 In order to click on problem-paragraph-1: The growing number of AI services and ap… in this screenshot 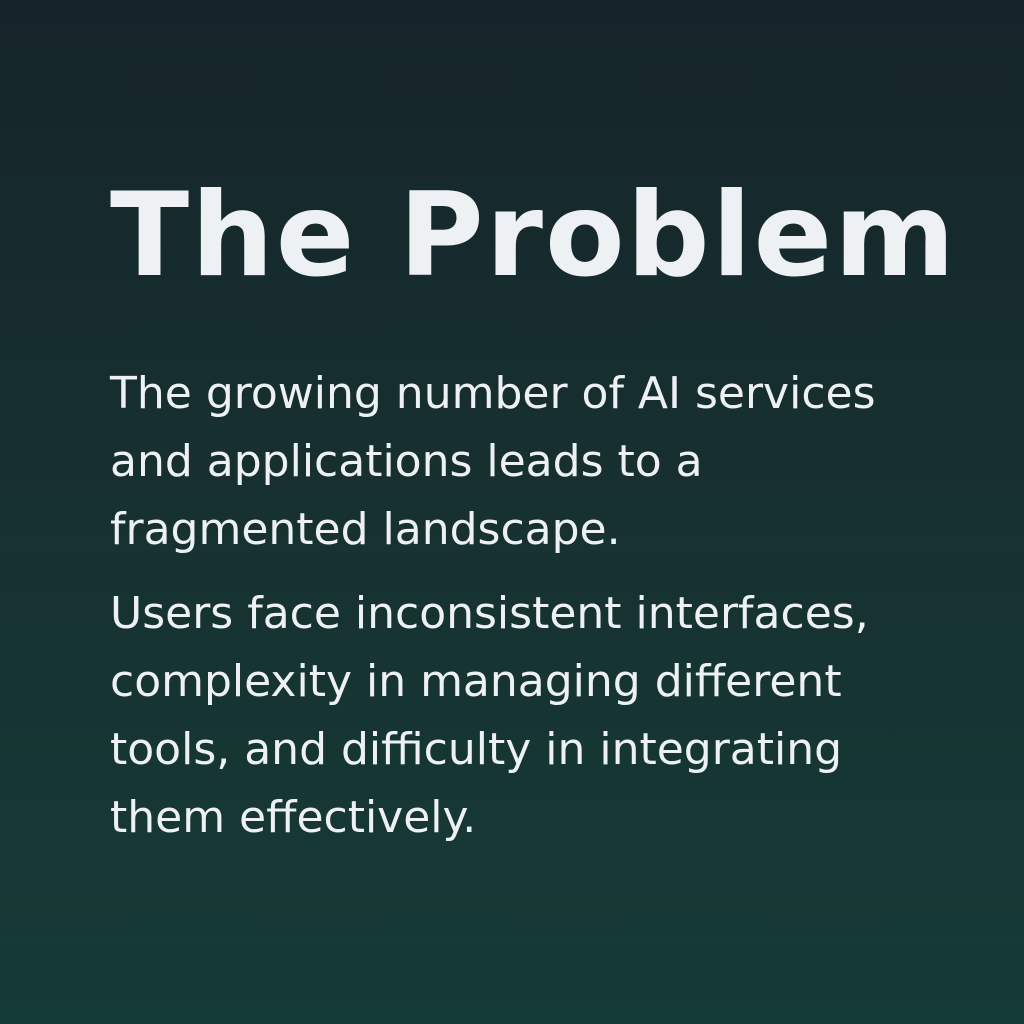, I will do `click(493, 461)`.